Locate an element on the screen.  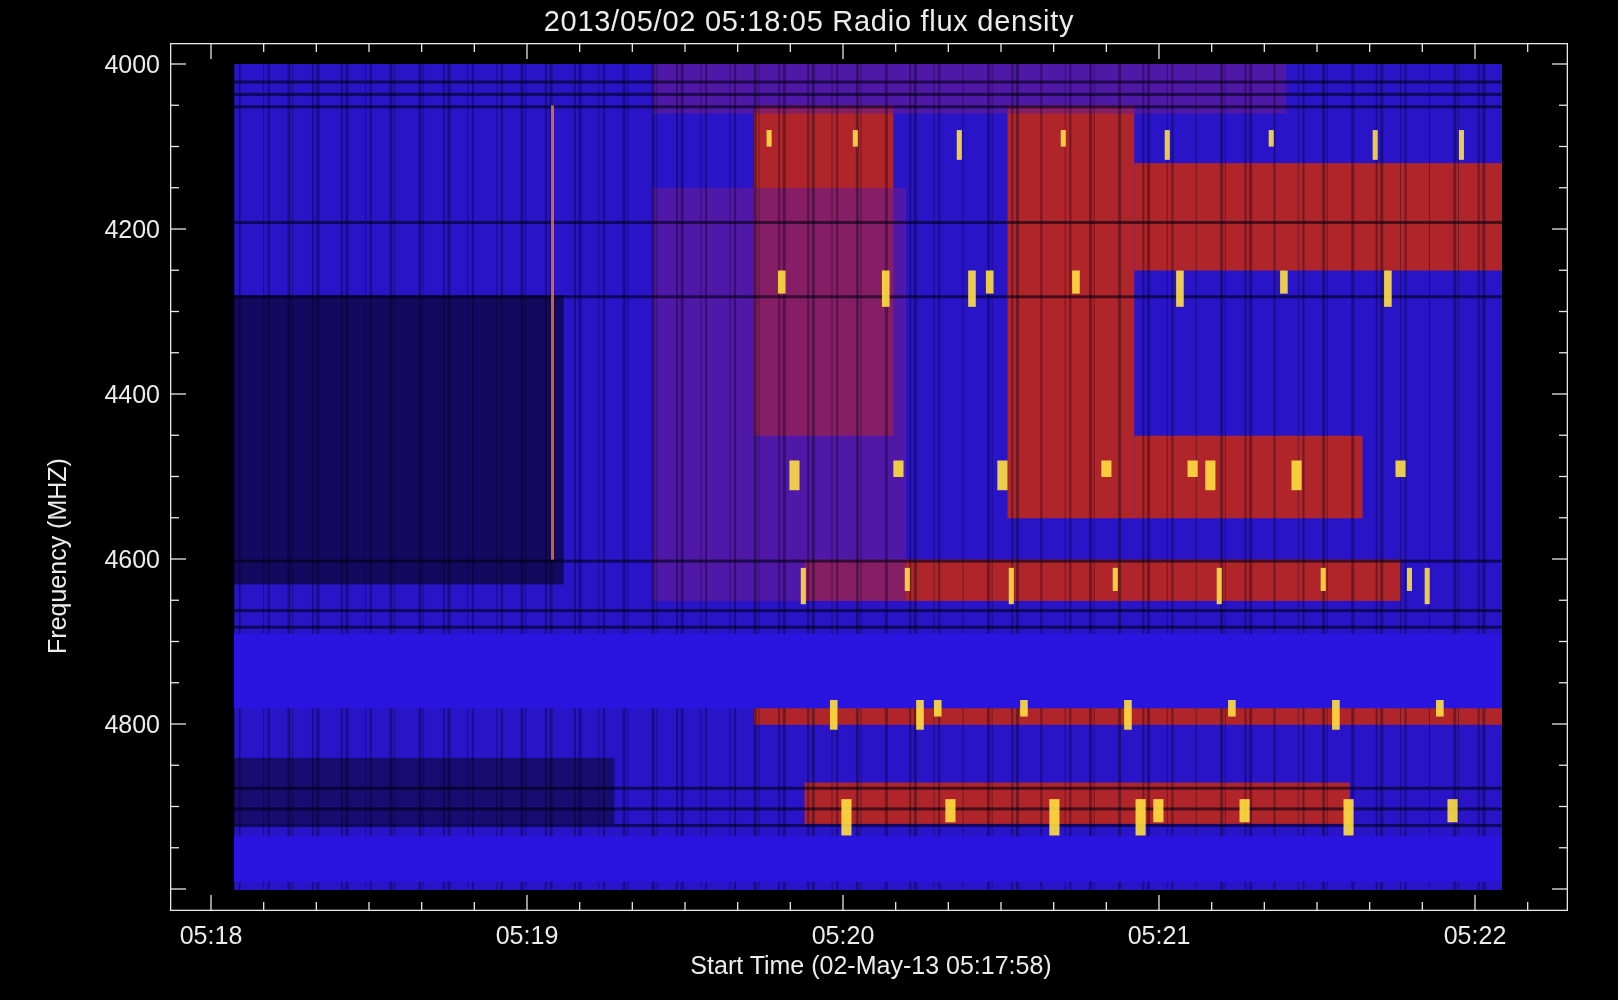
y-axis-label: Frequency (MHZ) is located at coordinates (57, 556).